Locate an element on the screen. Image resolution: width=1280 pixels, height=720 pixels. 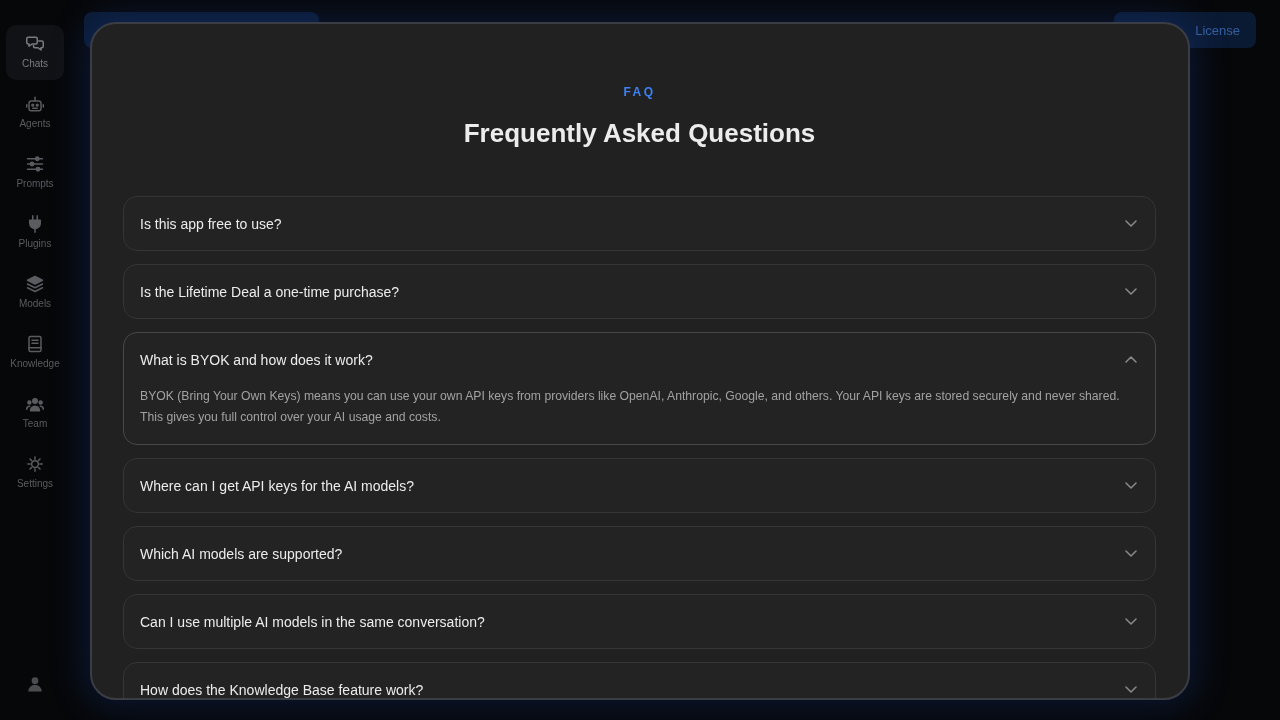
nav-item: Models is located at coordinates (35, 292).